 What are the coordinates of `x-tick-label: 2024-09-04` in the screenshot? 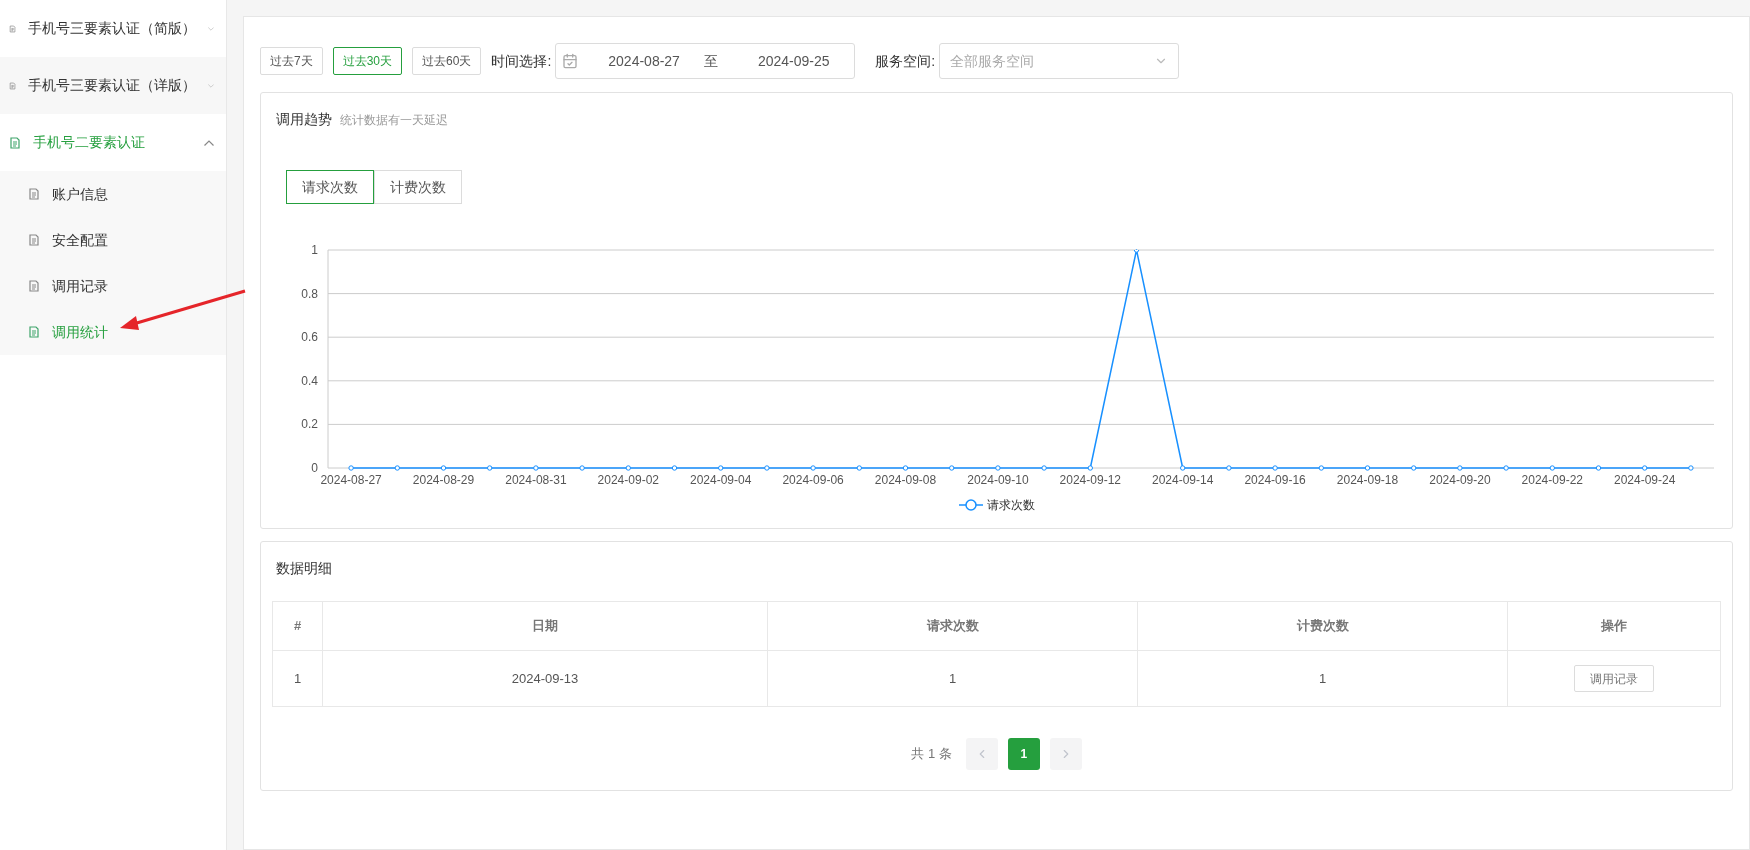 It's located at (720, 480).